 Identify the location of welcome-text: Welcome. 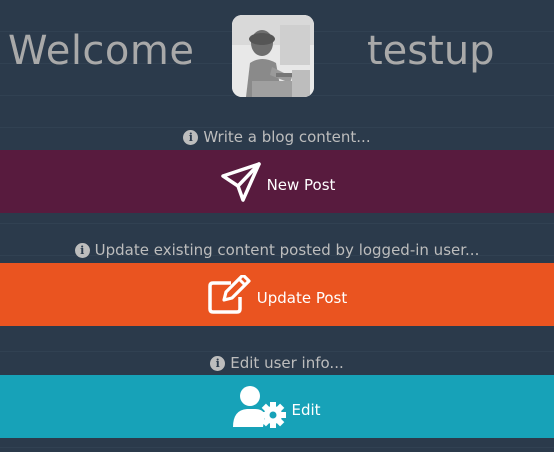
(101, 51).